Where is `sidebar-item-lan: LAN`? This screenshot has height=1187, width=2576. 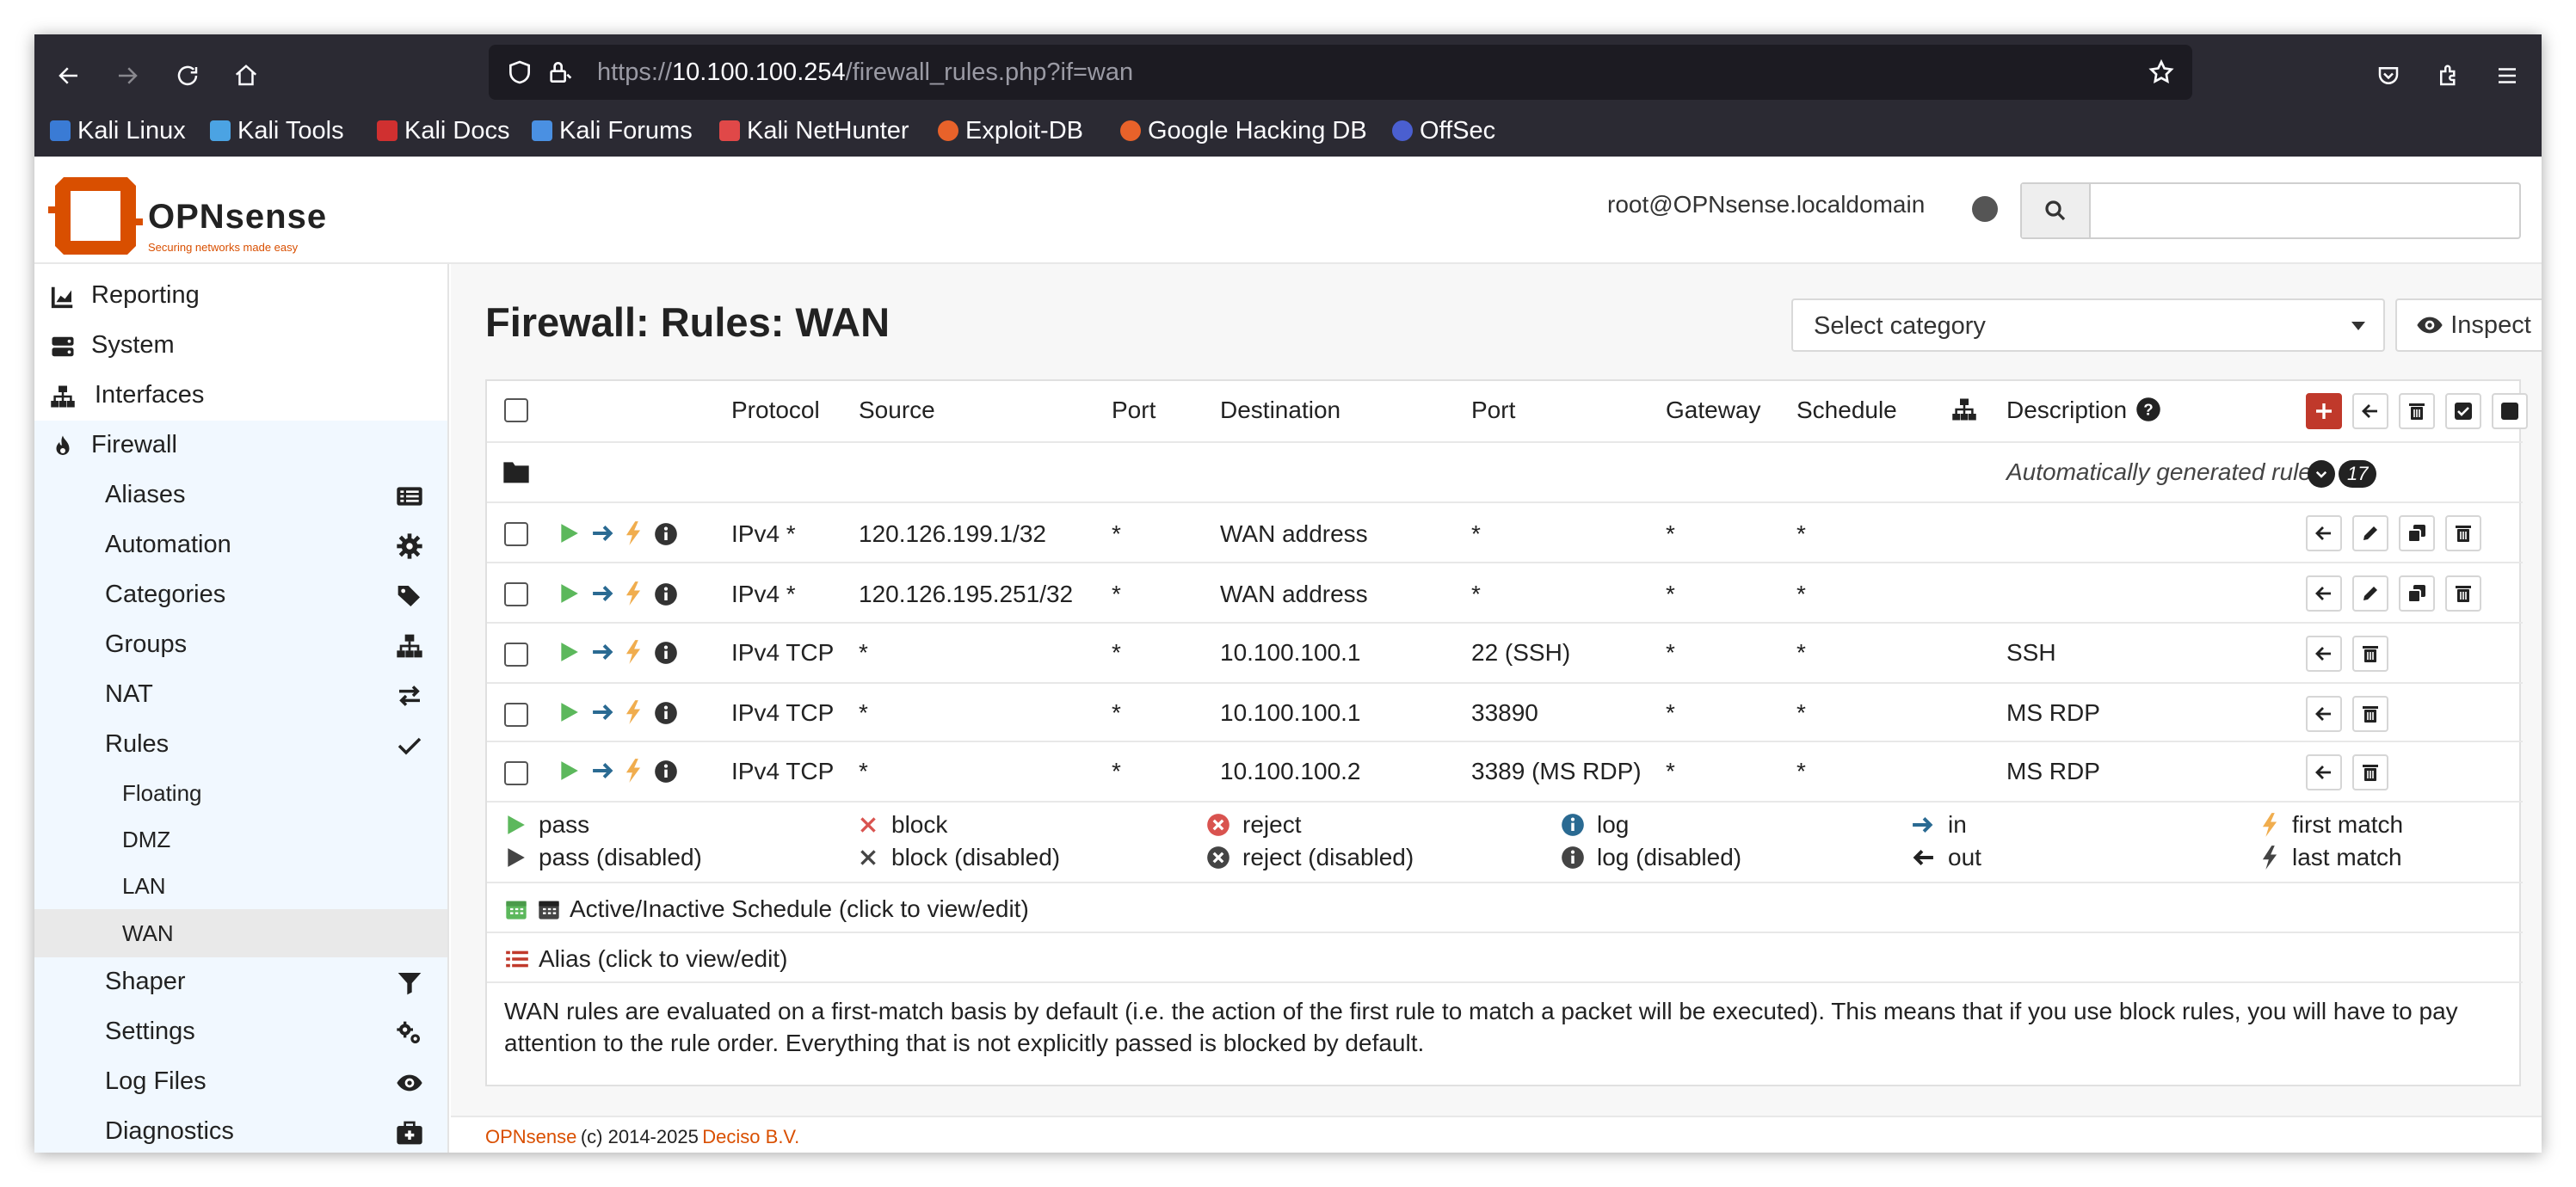 sidebar-item-lan: LAN is located at coordinates (241, 886).